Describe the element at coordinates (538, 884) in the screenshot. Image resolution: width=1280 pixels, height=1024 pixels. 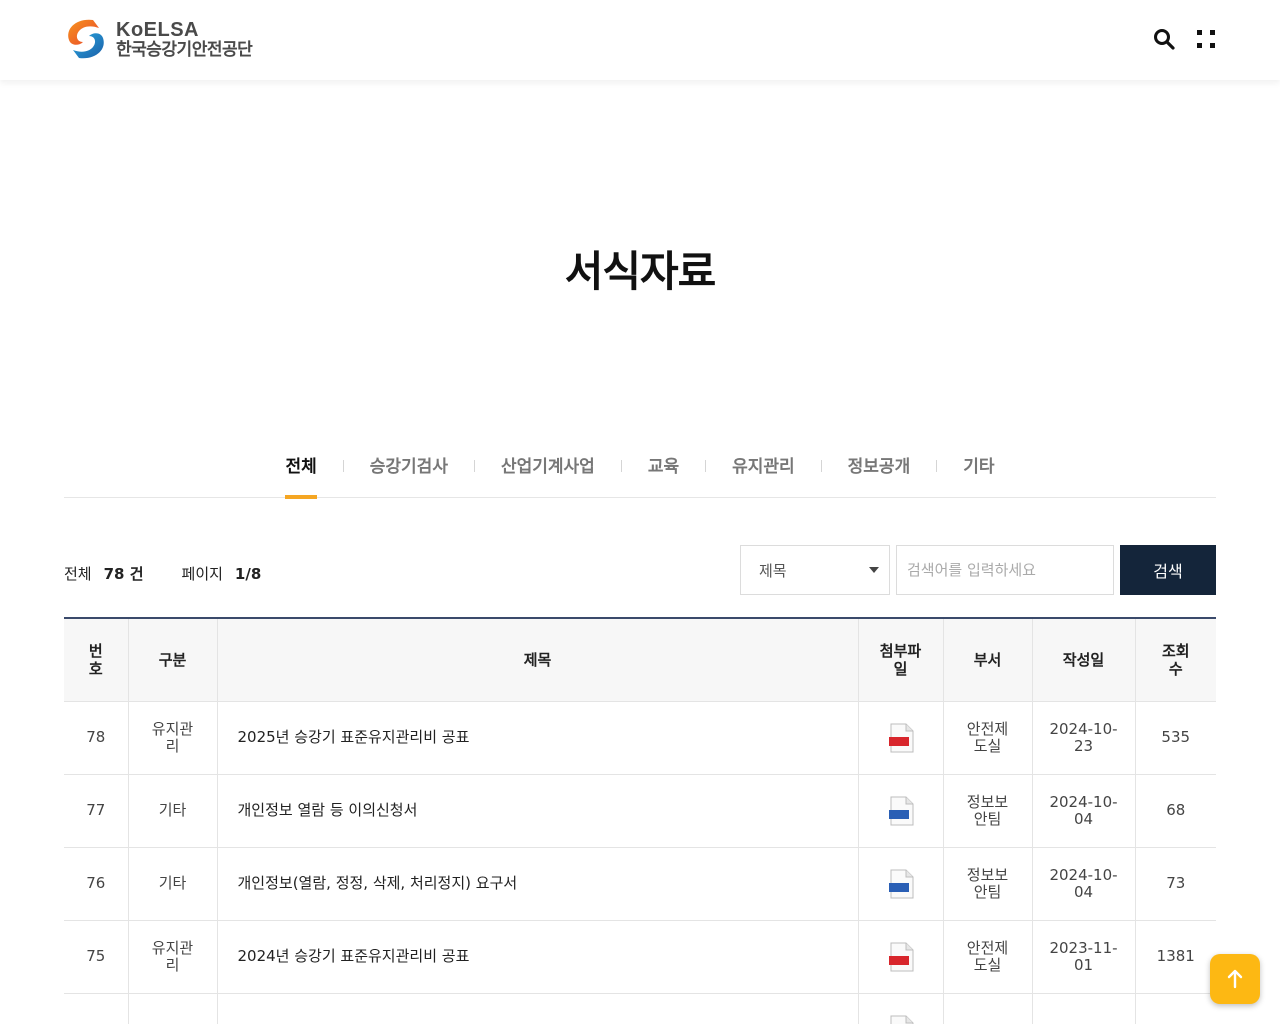
I see `row-title: 개인정보(열람, 정정, 삭제, 처리정지) 요구서` at that location.